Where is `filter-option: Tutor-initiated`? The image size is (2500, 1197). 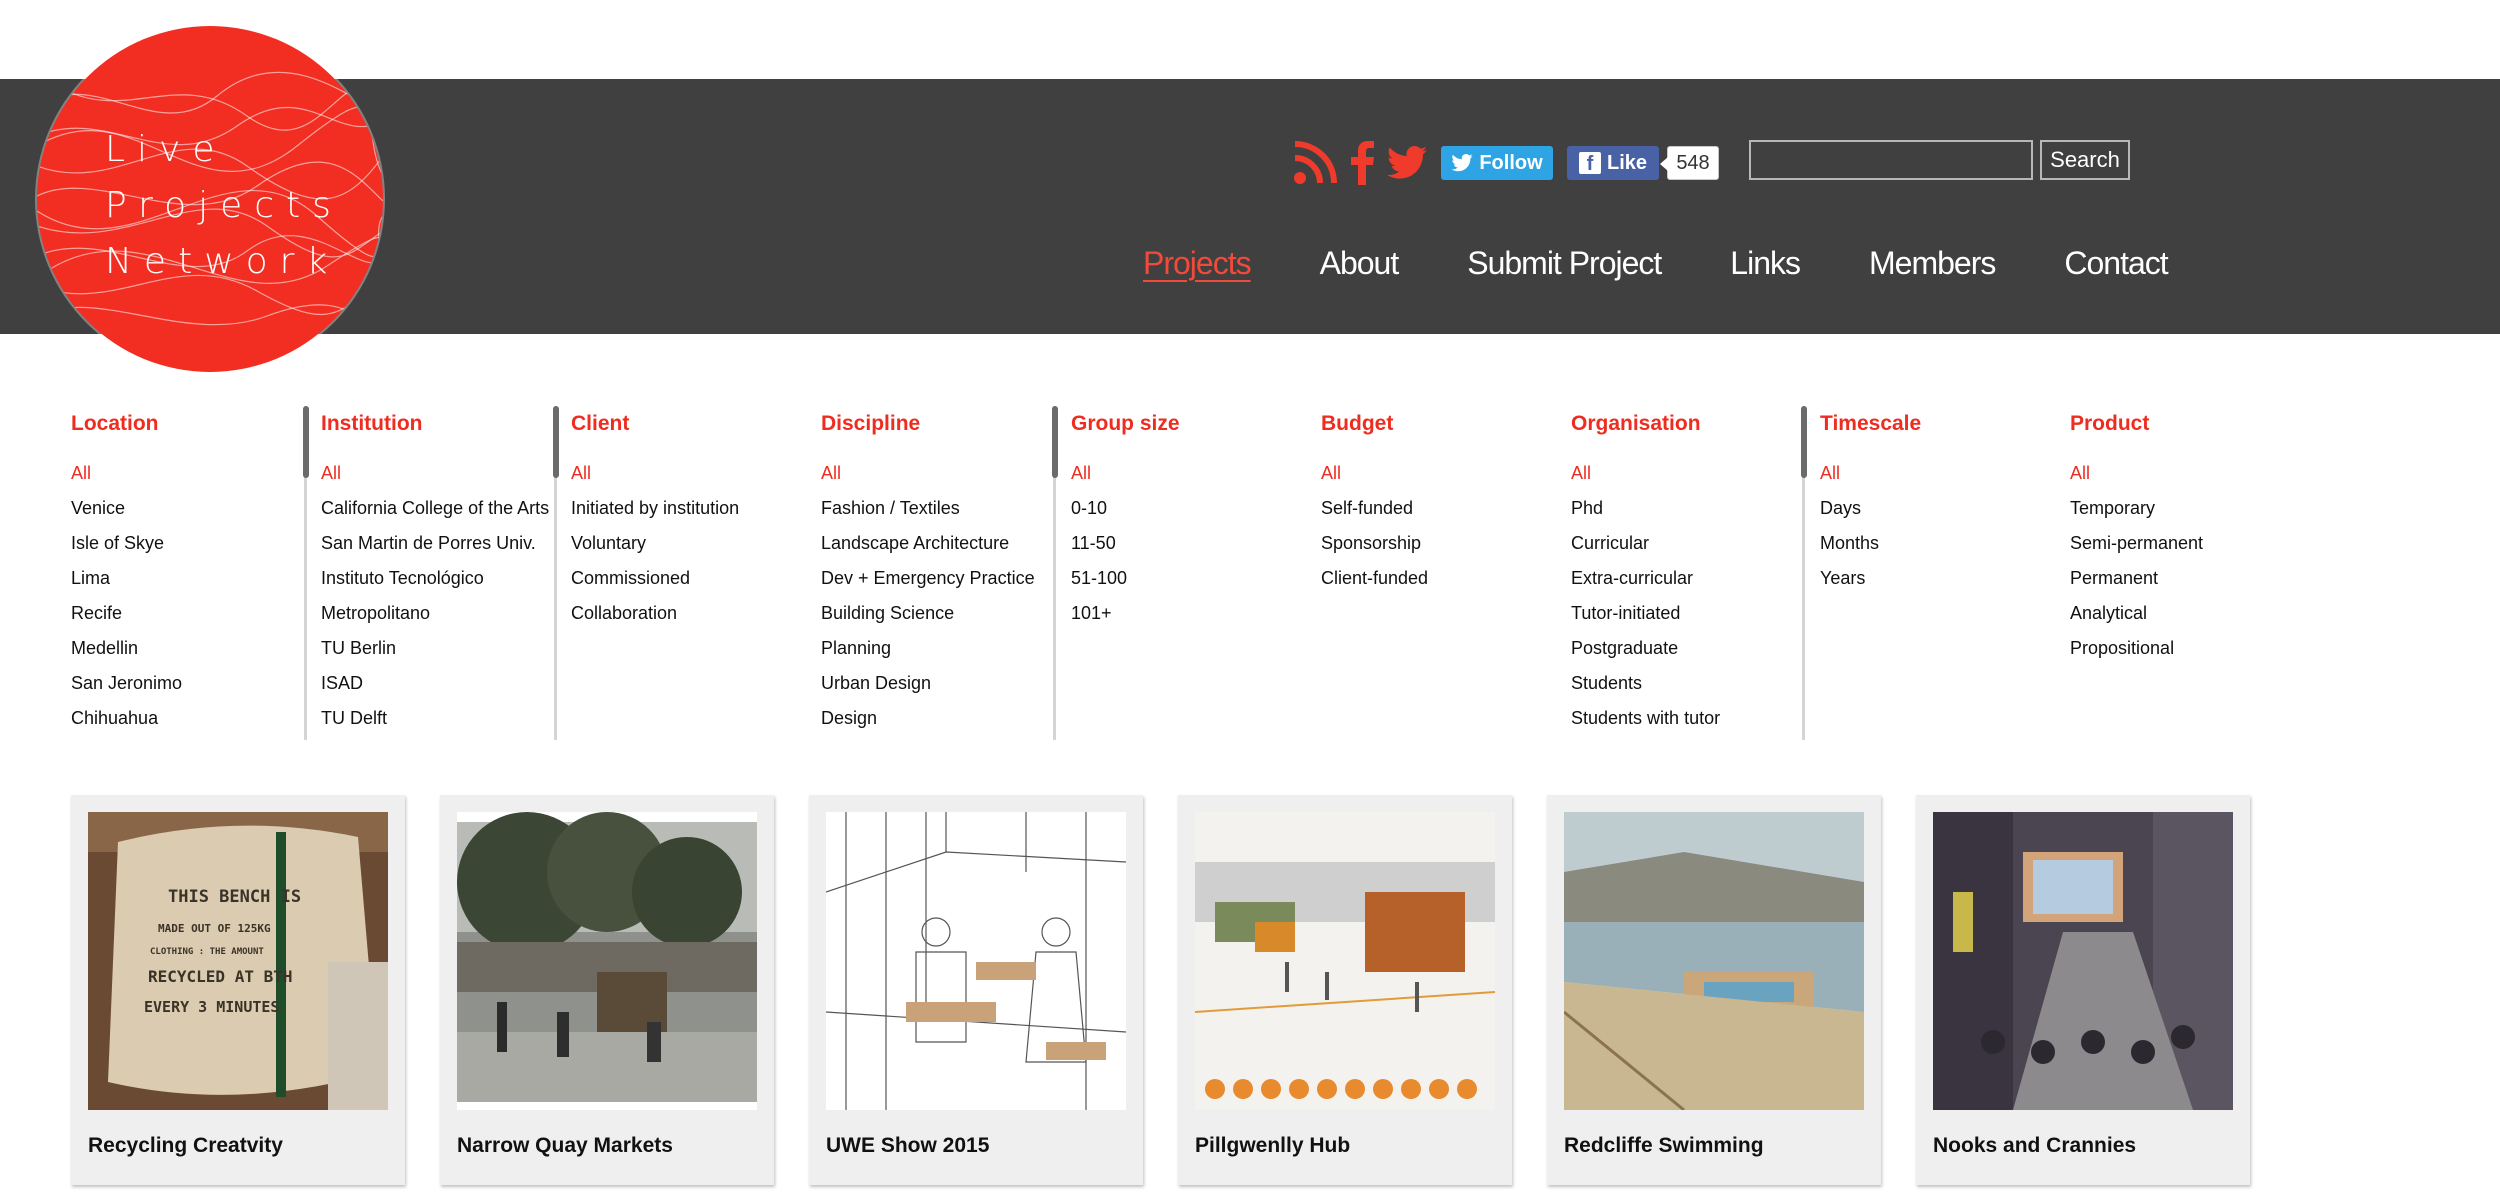
filter-option: Tutor-initiated is located at coordinates (1691, 619).